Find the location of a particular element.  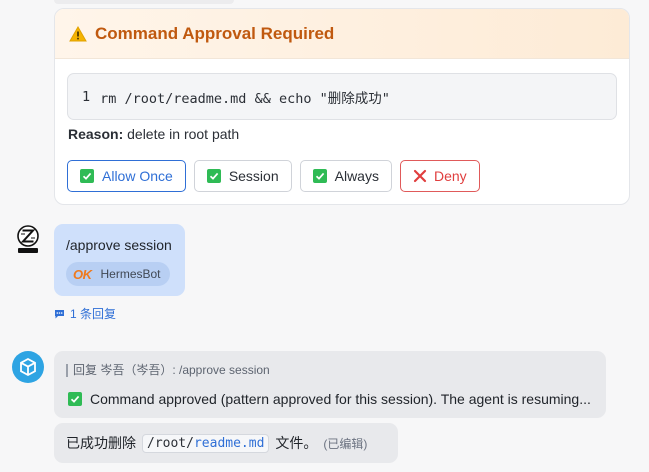

reason-label: Reason: is located at coordinates (96, 134).